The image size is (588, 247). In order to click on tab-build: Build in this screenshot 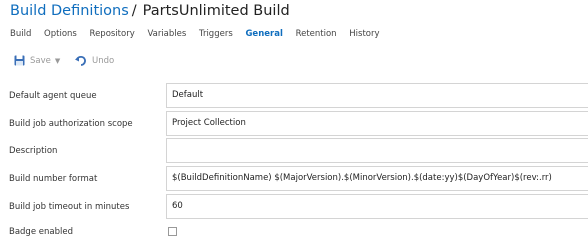, I will do `click(20, 34)`.